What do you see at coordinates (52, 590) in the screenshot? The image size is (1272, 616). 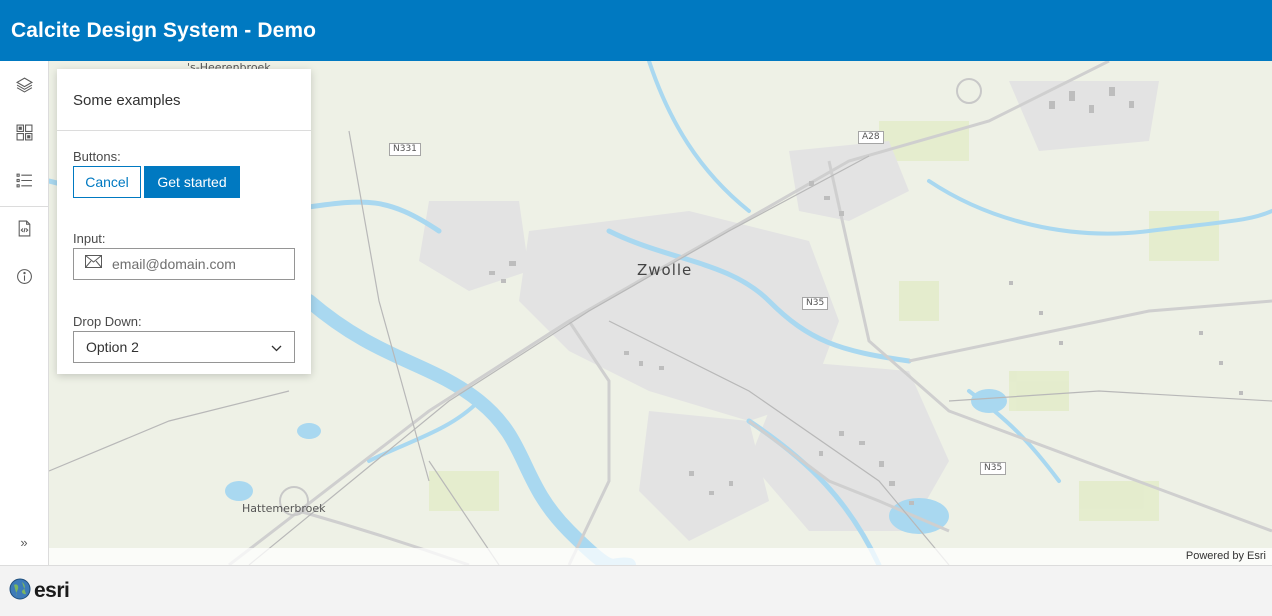 I see `esri-logo-text: esri` at bounding box center [52, 590].